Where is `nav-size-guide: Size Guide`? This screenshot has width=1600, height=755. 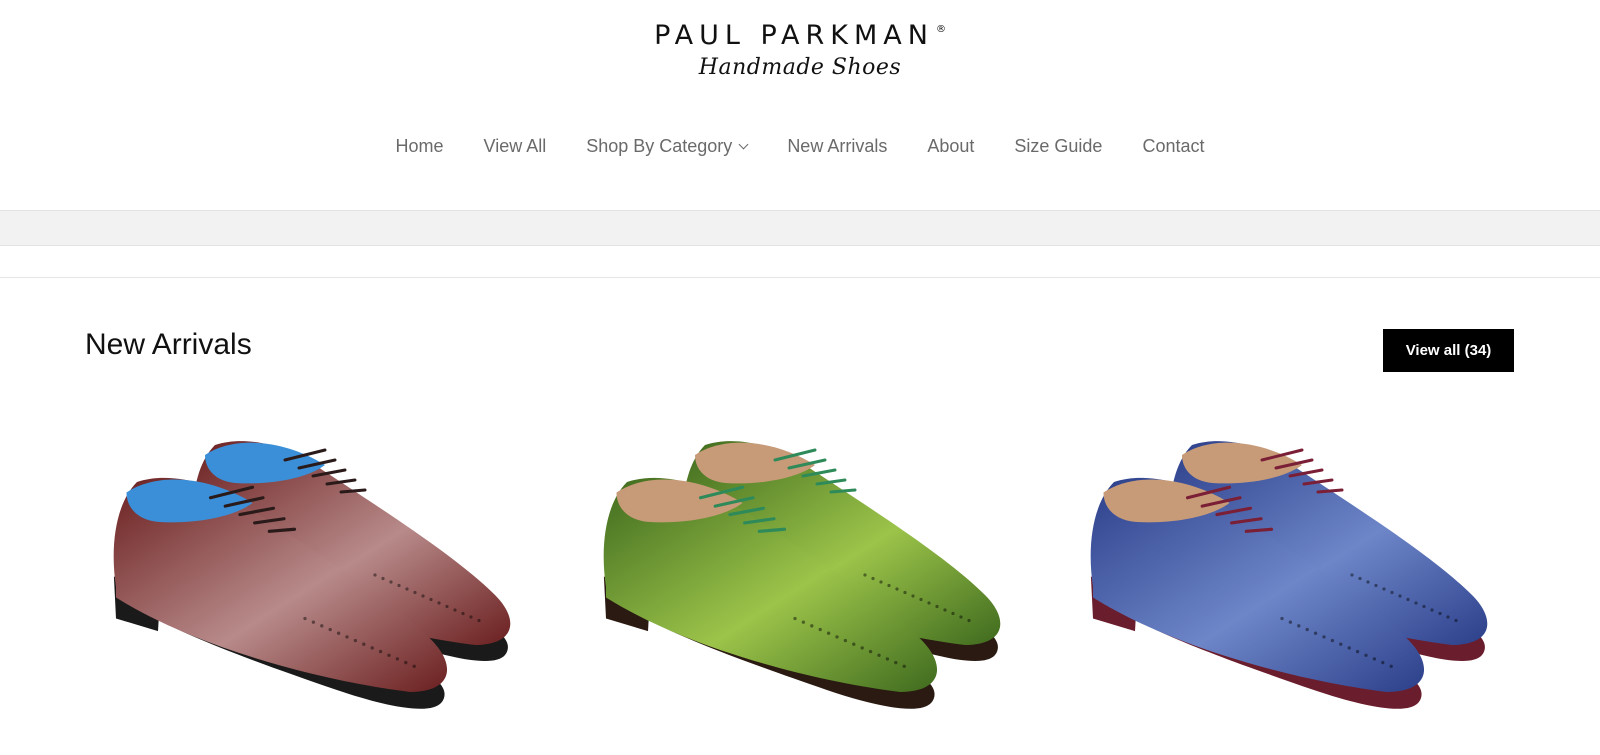
nav-size-guide: Size Guide is located at coordinates (1058, 146).